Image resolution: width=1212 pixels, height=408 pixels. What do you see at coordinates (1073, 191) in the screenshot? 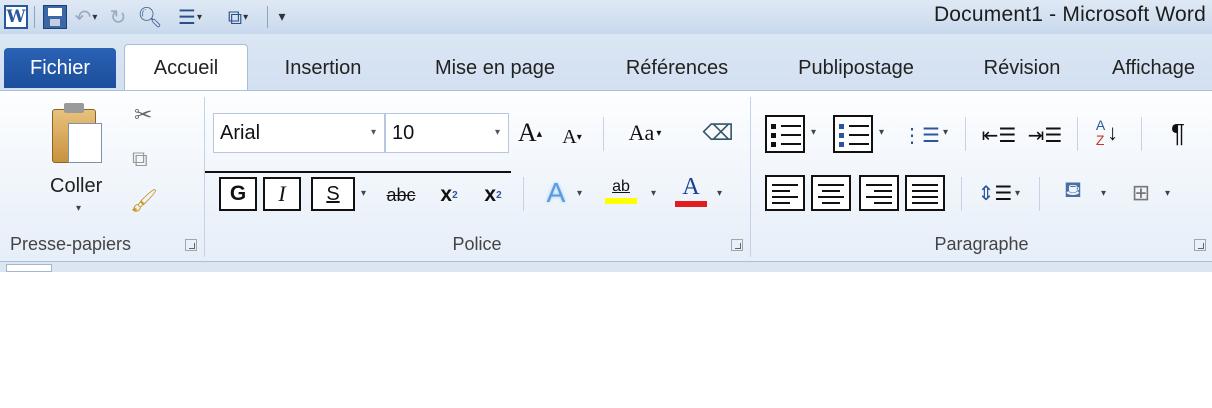
I see `shading-icon: ⛾` at bounding box center [1073, 191].